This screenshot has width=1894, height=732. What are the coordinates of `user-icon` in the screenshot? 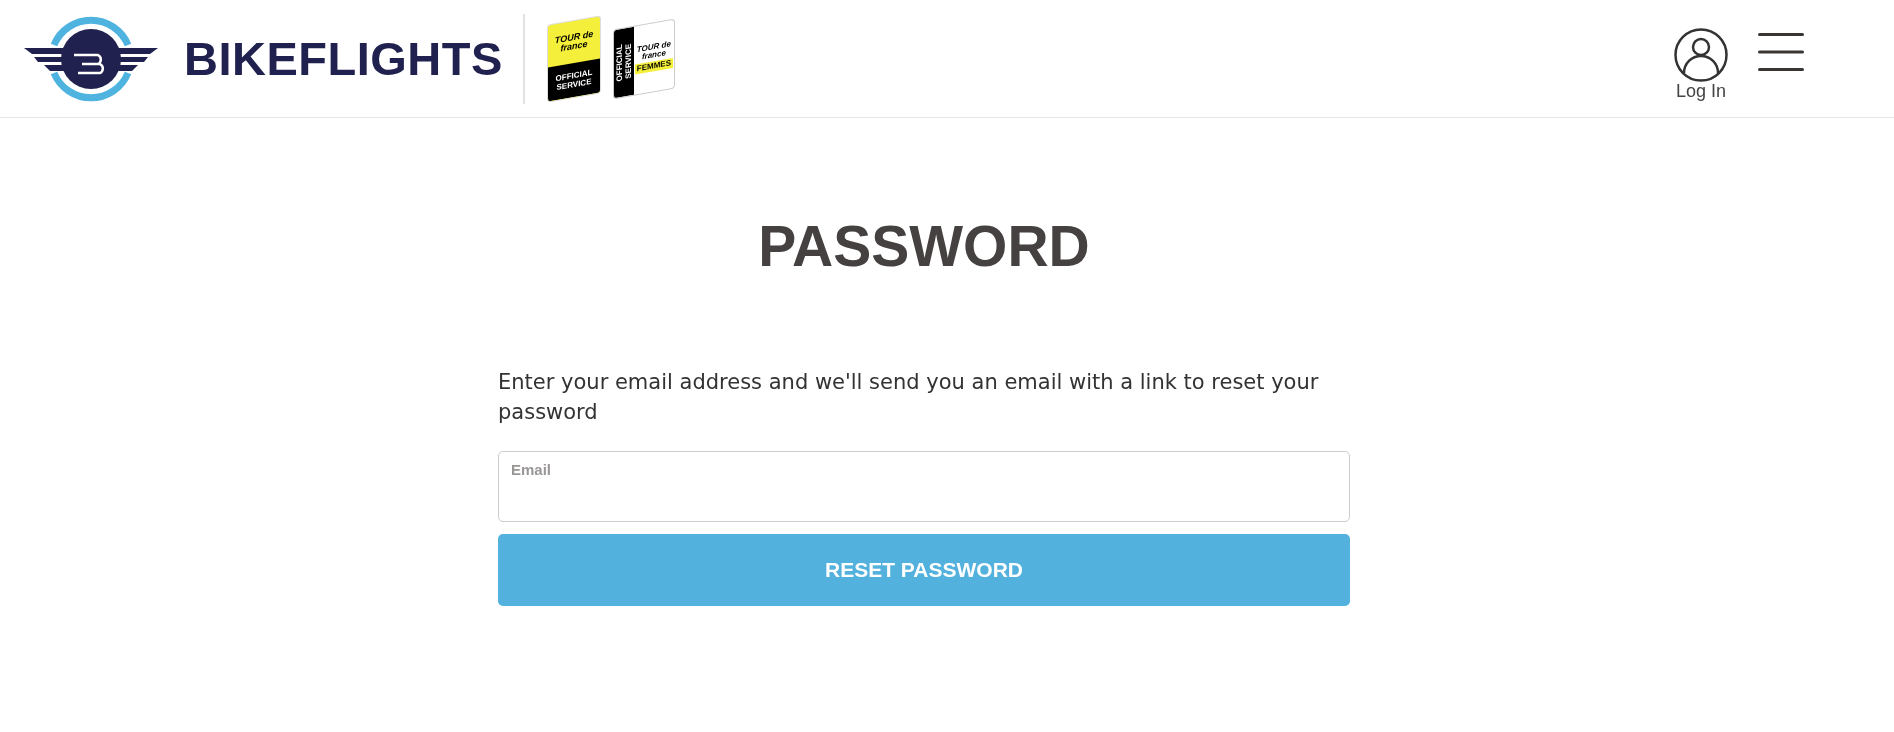 It's located at (1701, 54).